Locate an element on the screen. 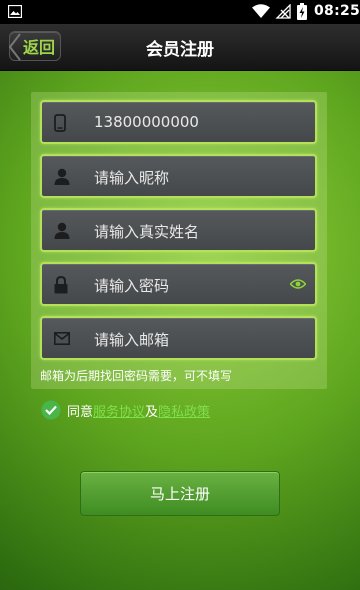  register-submit-button: 马上注册 is located at coordinates (180, 493).